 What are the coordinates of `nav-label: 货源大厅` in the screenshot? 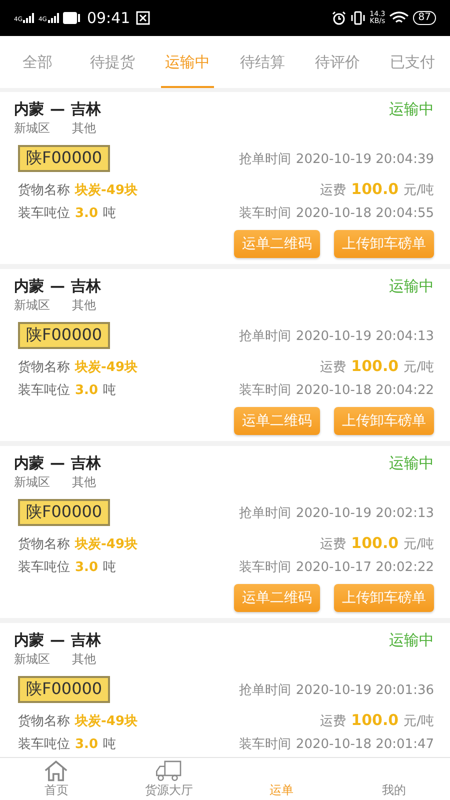 It's located at (168, 790).